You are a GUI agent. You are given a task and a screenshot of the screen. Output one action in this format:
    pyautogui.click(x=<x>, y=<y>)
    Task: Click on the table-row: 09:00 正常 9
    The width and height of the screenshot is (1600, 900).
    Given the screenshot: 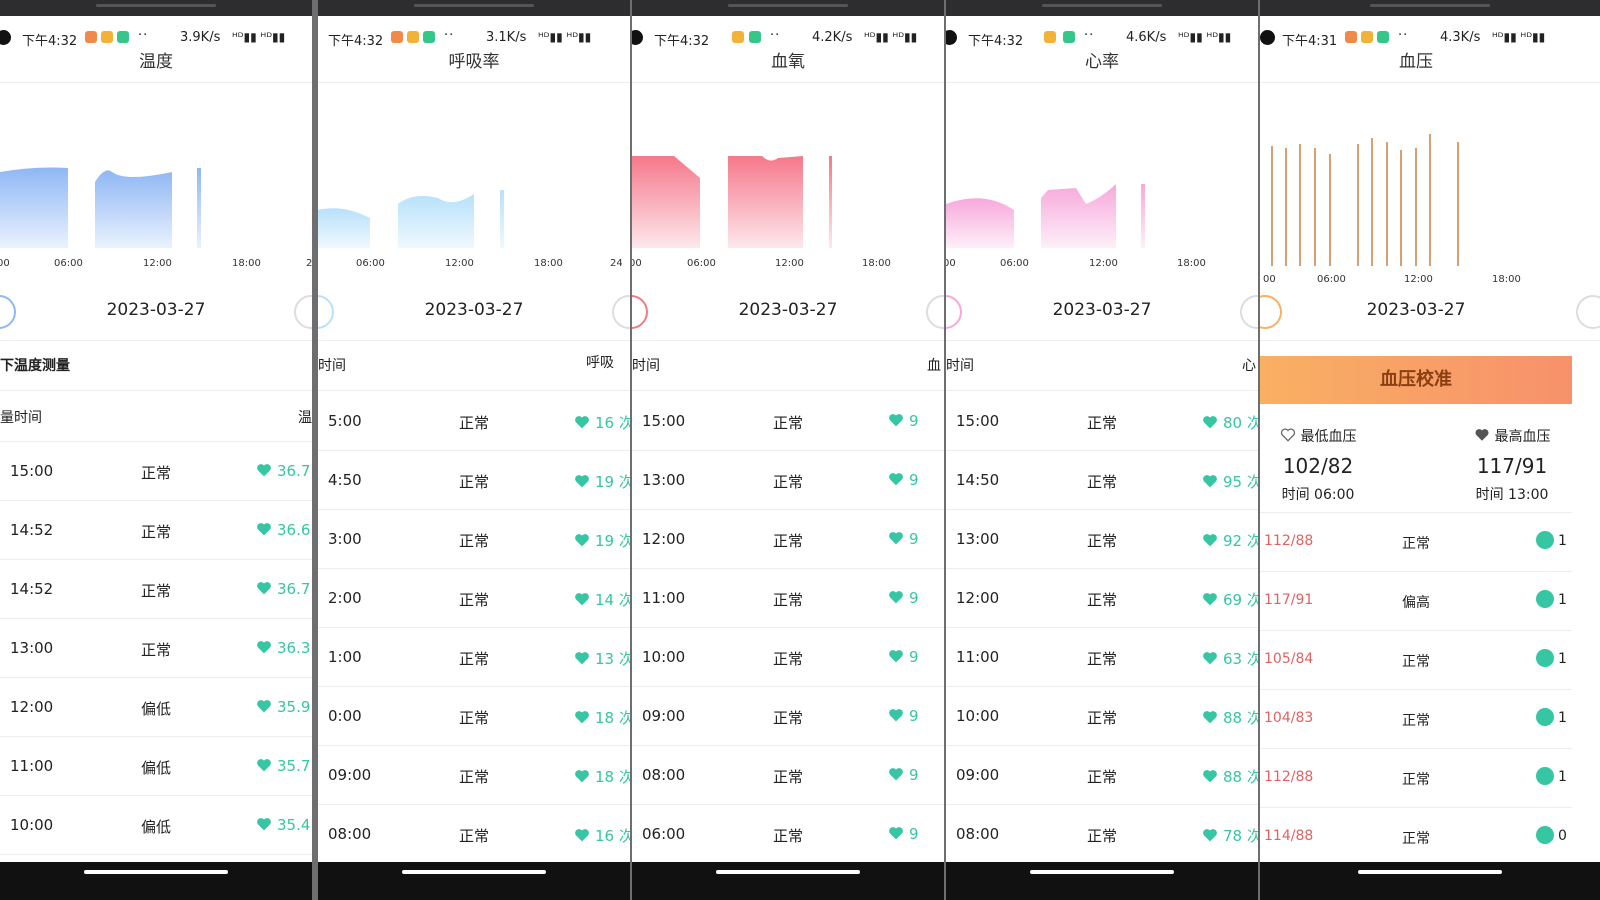 What is the action you would take?
    pyautogui.click(x=788, y=716)
    